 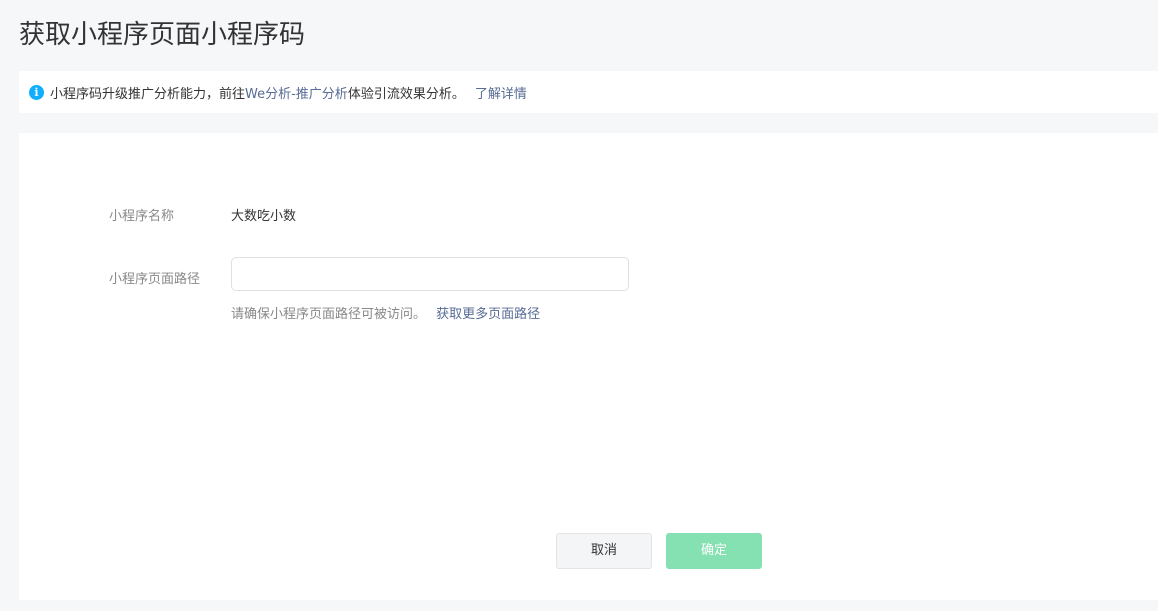 What do you see at coordinates (296, 92) in the screenshot?
I see `we-analysis-link: We分析-推广分析` at bounding box center [296, 92].